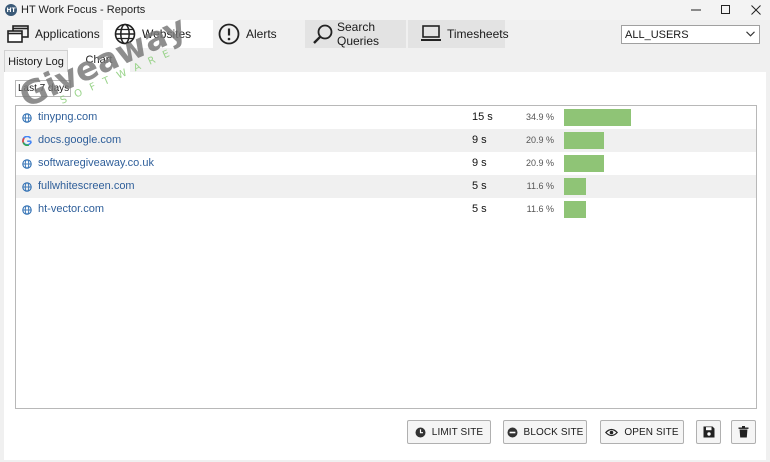 This screenshot has width=770, height=462. I want to click on user-filter-select: ALL_USERS, so click(690, 34).